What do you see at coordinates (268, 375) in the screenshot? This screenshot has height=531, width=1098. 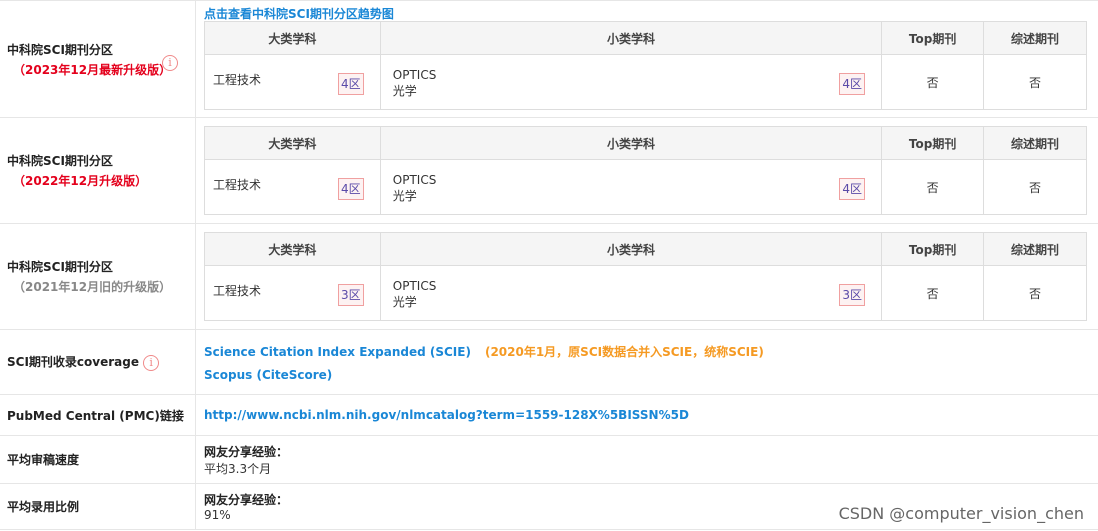 I see `scopus-link: Scopus (CiteScore)` at bounding box center [268, 375].